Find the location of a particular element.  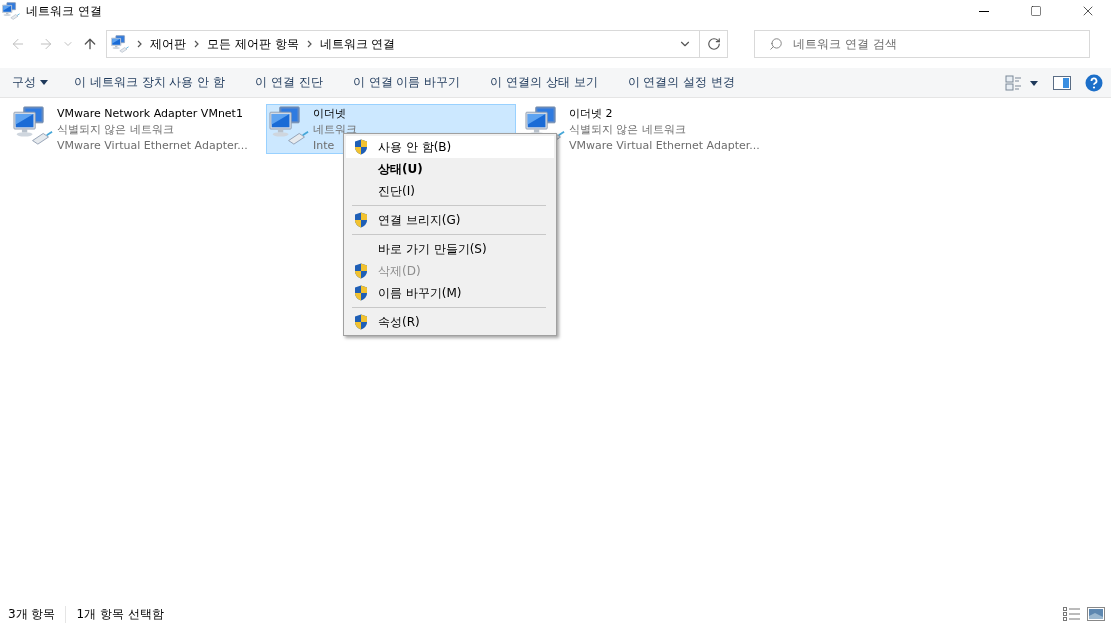

forward-arrow-icon is located at coordinates (46, 44).